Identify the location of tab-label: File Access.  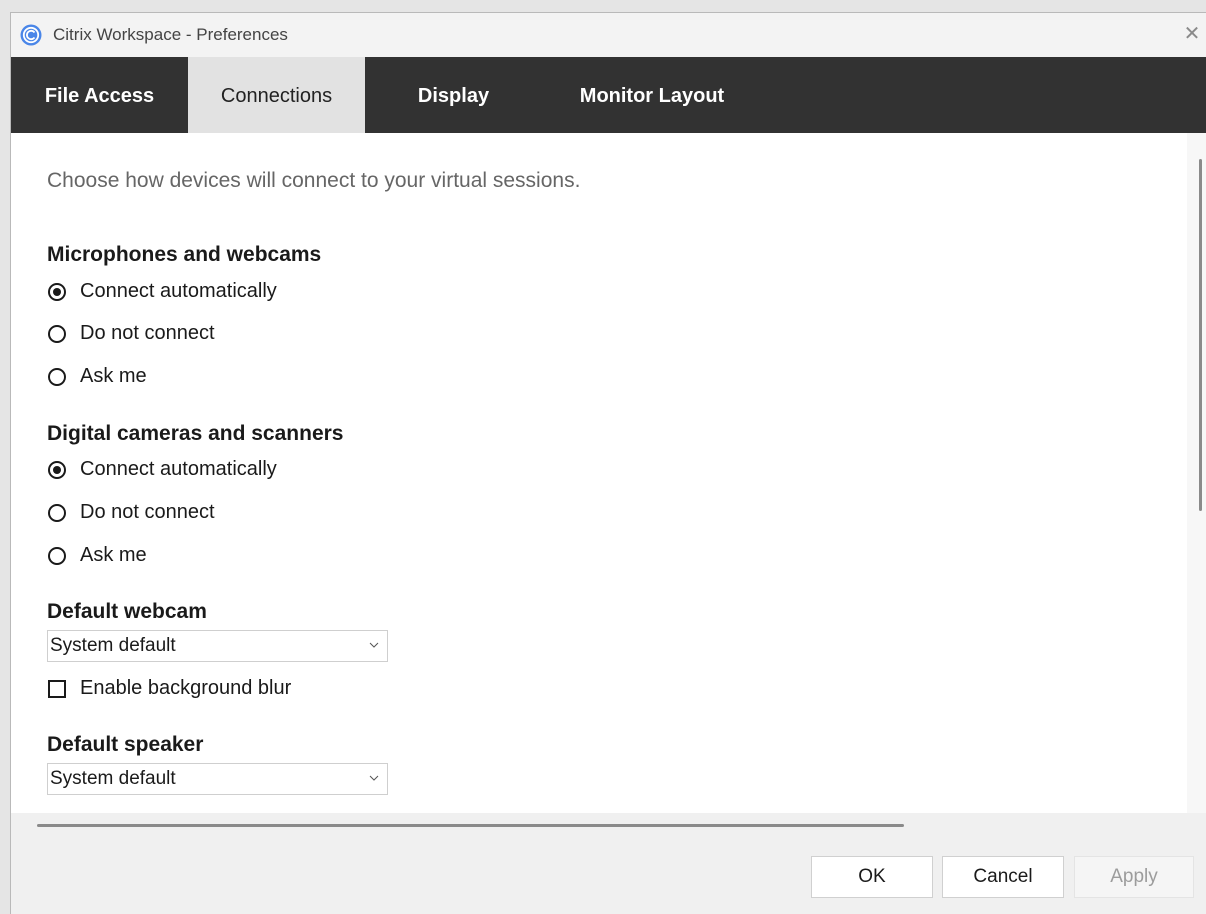
(99, 96).